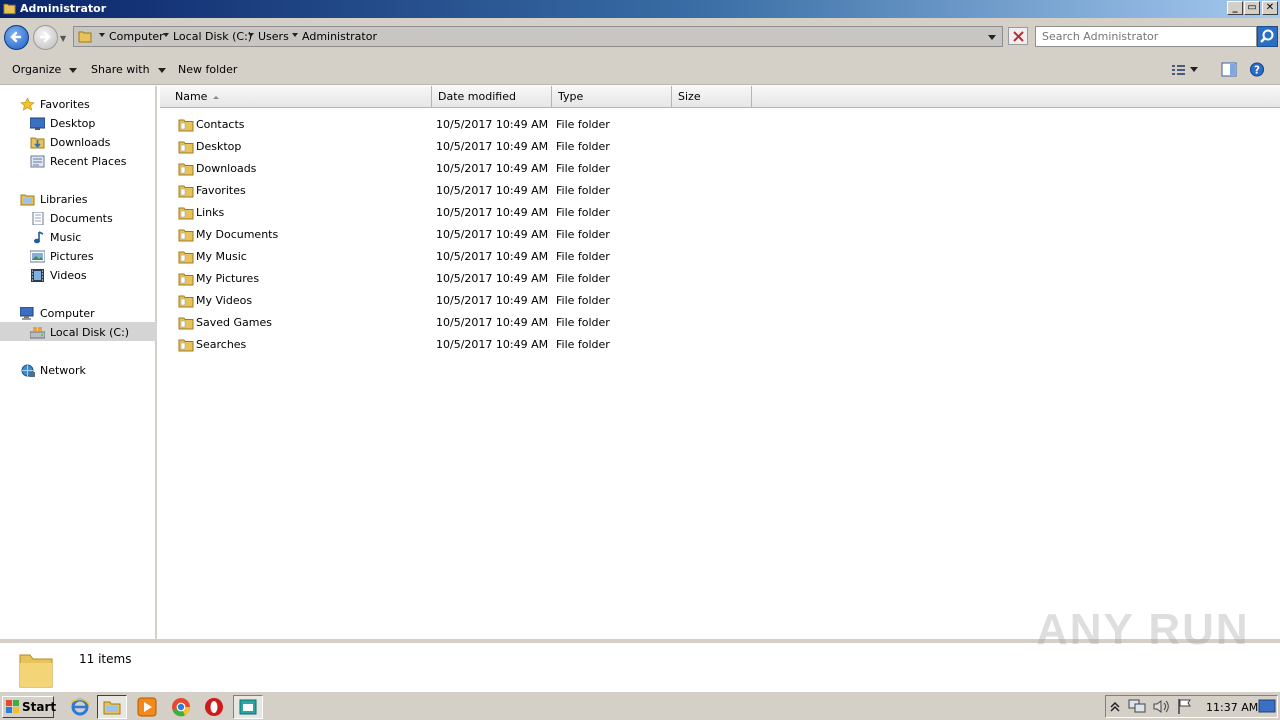 The height and width of the screenshot is (720, 1280). Describe the element at coordinates (466, 279) in the screenshot. I see `table-row: My Pictures 10/5/2017 10:49 AM File folder` at that location.